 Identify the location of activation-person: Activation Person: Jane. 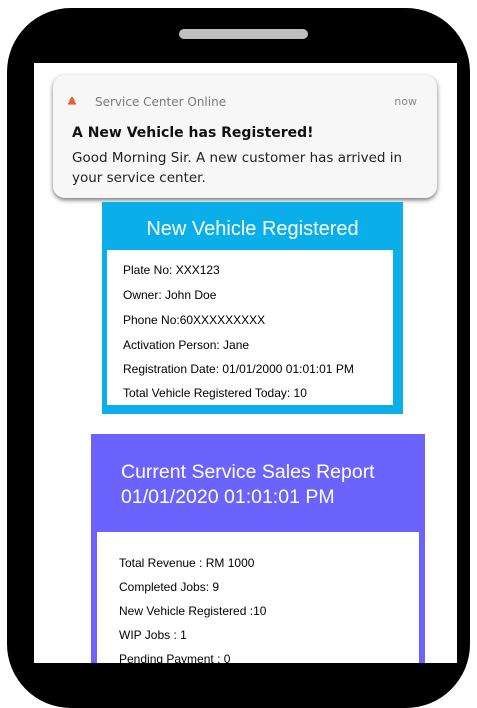
(186, 345).